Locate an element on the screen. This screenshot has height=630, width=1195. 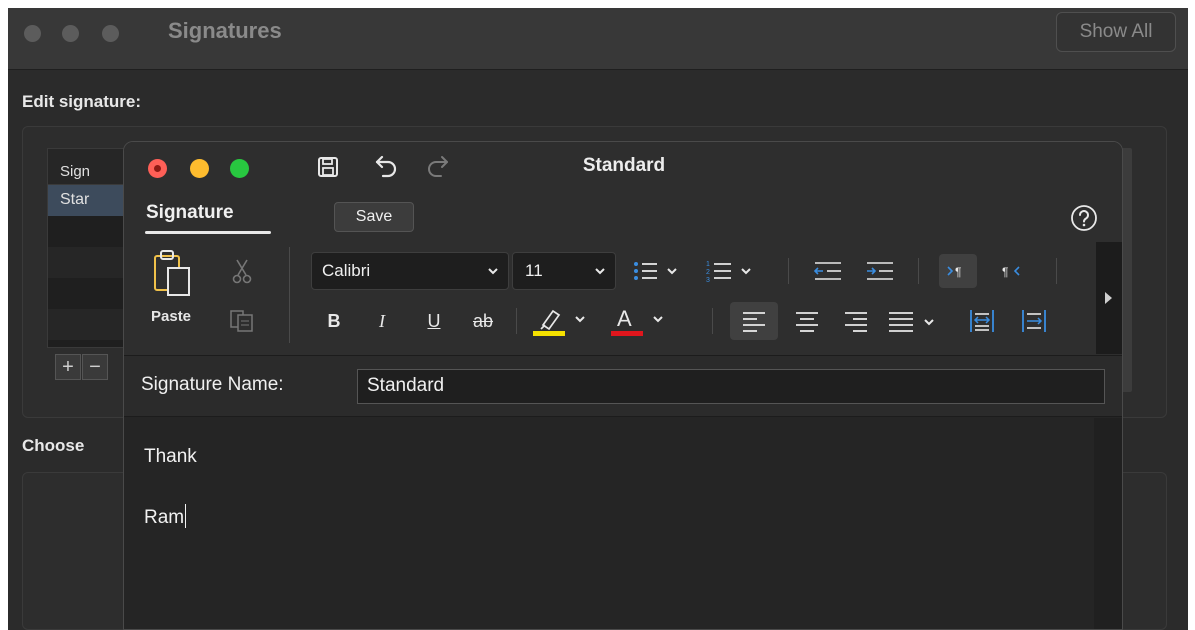
preferences-title: Signatures is located at coordinates (225, 30).